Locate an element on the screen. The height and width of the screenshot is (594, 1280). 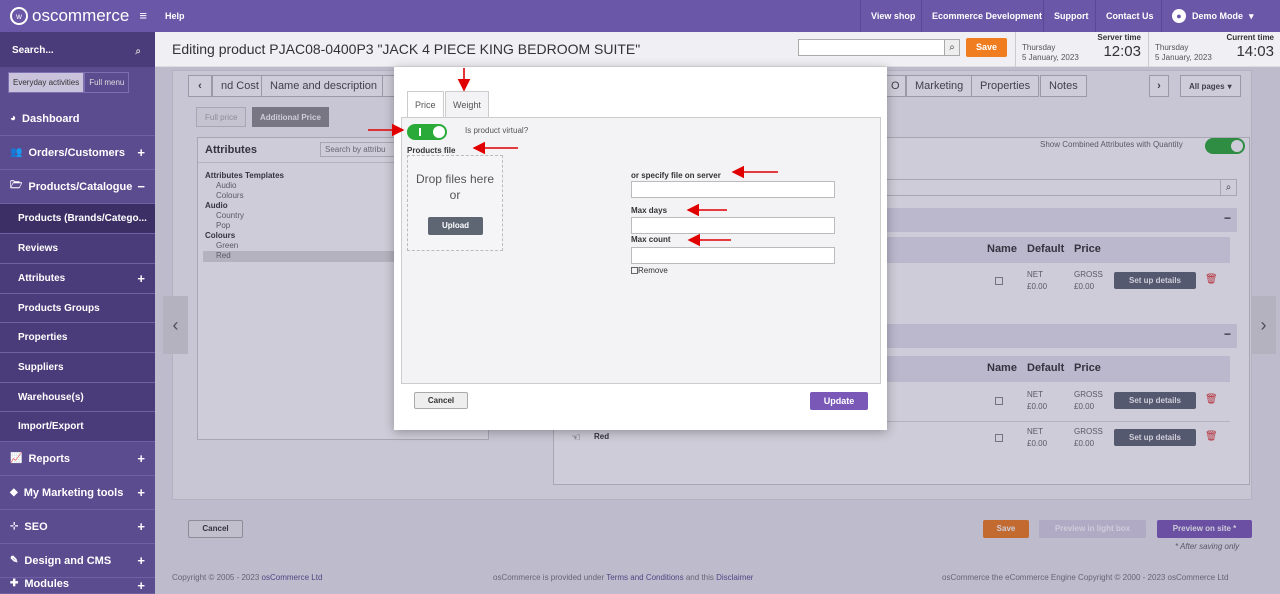
logo-text: oscommerce is located at coordinates (81, 15).